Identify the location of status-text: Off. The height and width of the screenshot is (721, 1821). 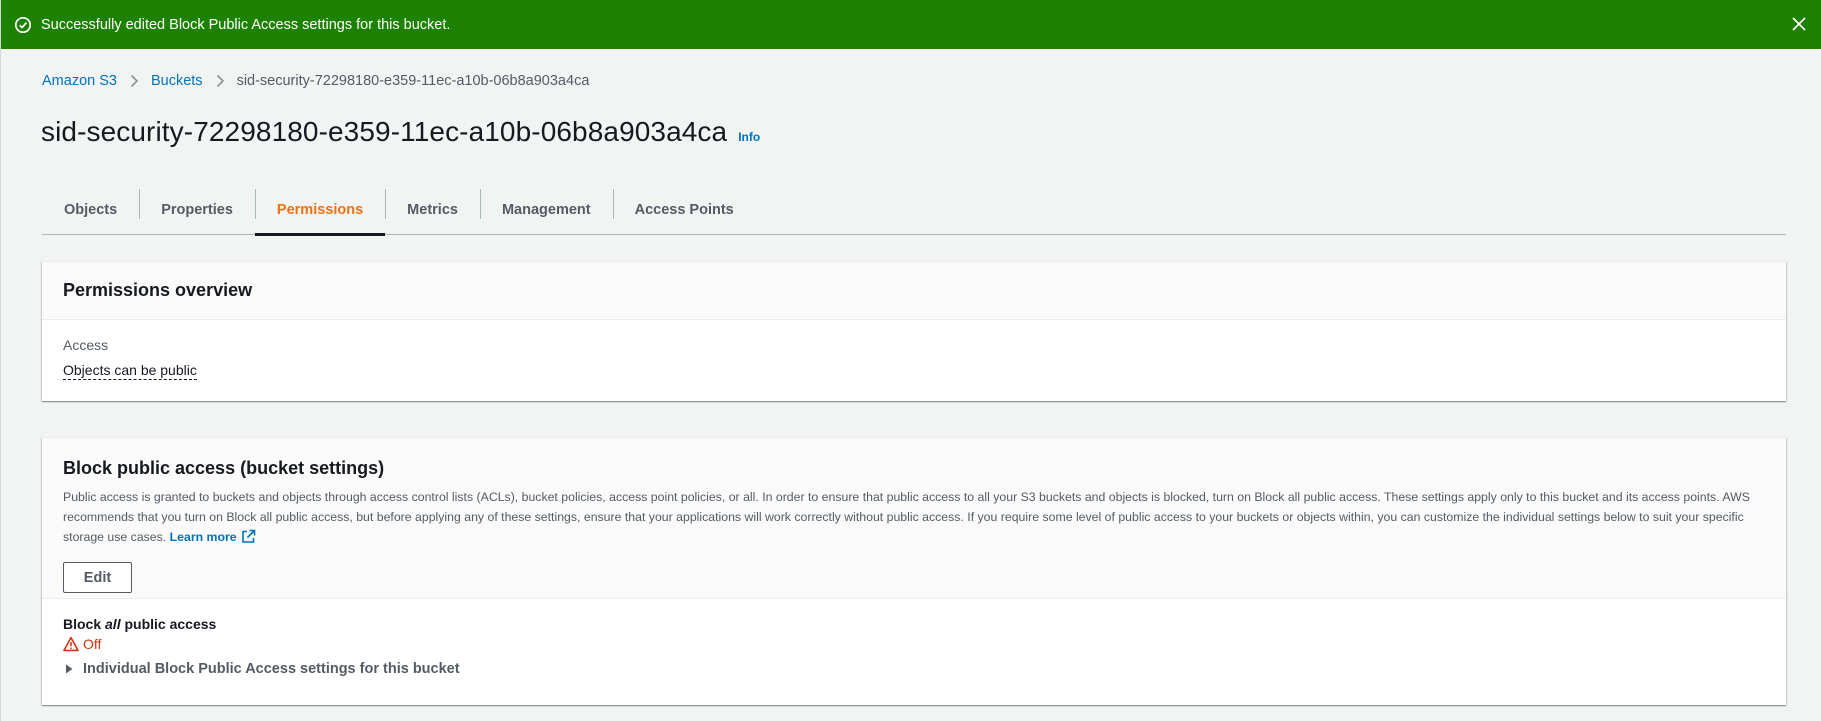
(92, 644).